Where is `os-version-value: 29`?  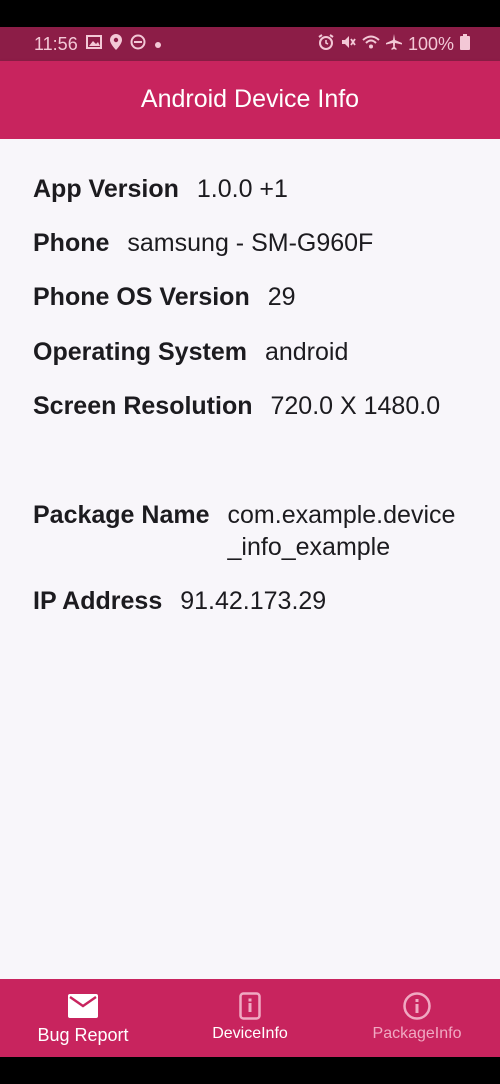
os-version-value: 29 is located at coordinates (281, 297).